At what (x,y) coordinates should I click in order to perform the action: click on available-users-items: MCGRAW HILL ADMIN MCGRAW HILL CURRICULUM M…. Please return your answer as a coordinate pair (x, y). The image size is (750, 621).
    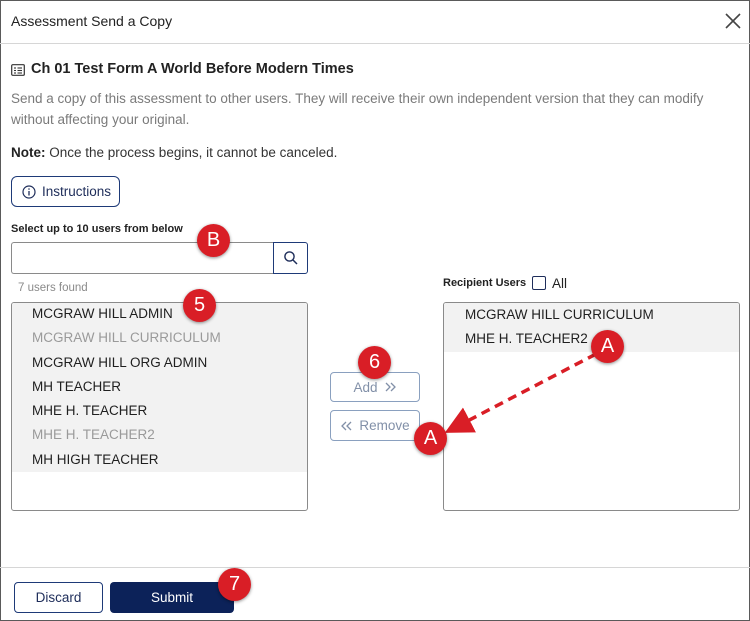
    Looking at the image, I should click on (159, 388).